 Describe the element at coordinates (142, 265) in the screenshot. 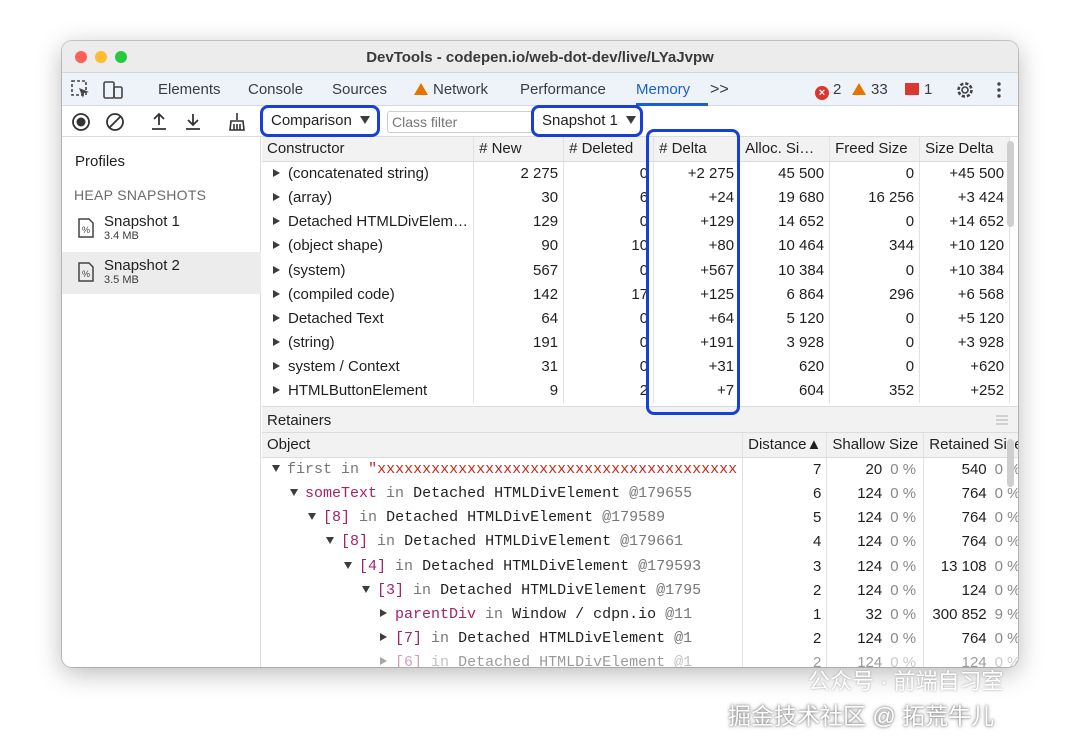

I see `snapshot-name: Snapshot 2` at that location.